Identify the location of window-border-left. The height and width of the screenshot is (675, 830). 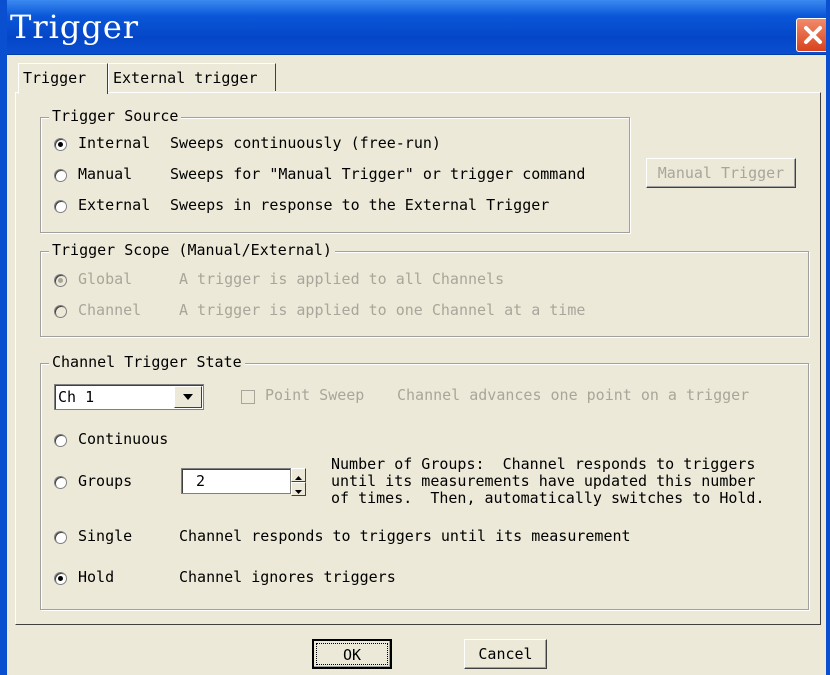
(3, 337).